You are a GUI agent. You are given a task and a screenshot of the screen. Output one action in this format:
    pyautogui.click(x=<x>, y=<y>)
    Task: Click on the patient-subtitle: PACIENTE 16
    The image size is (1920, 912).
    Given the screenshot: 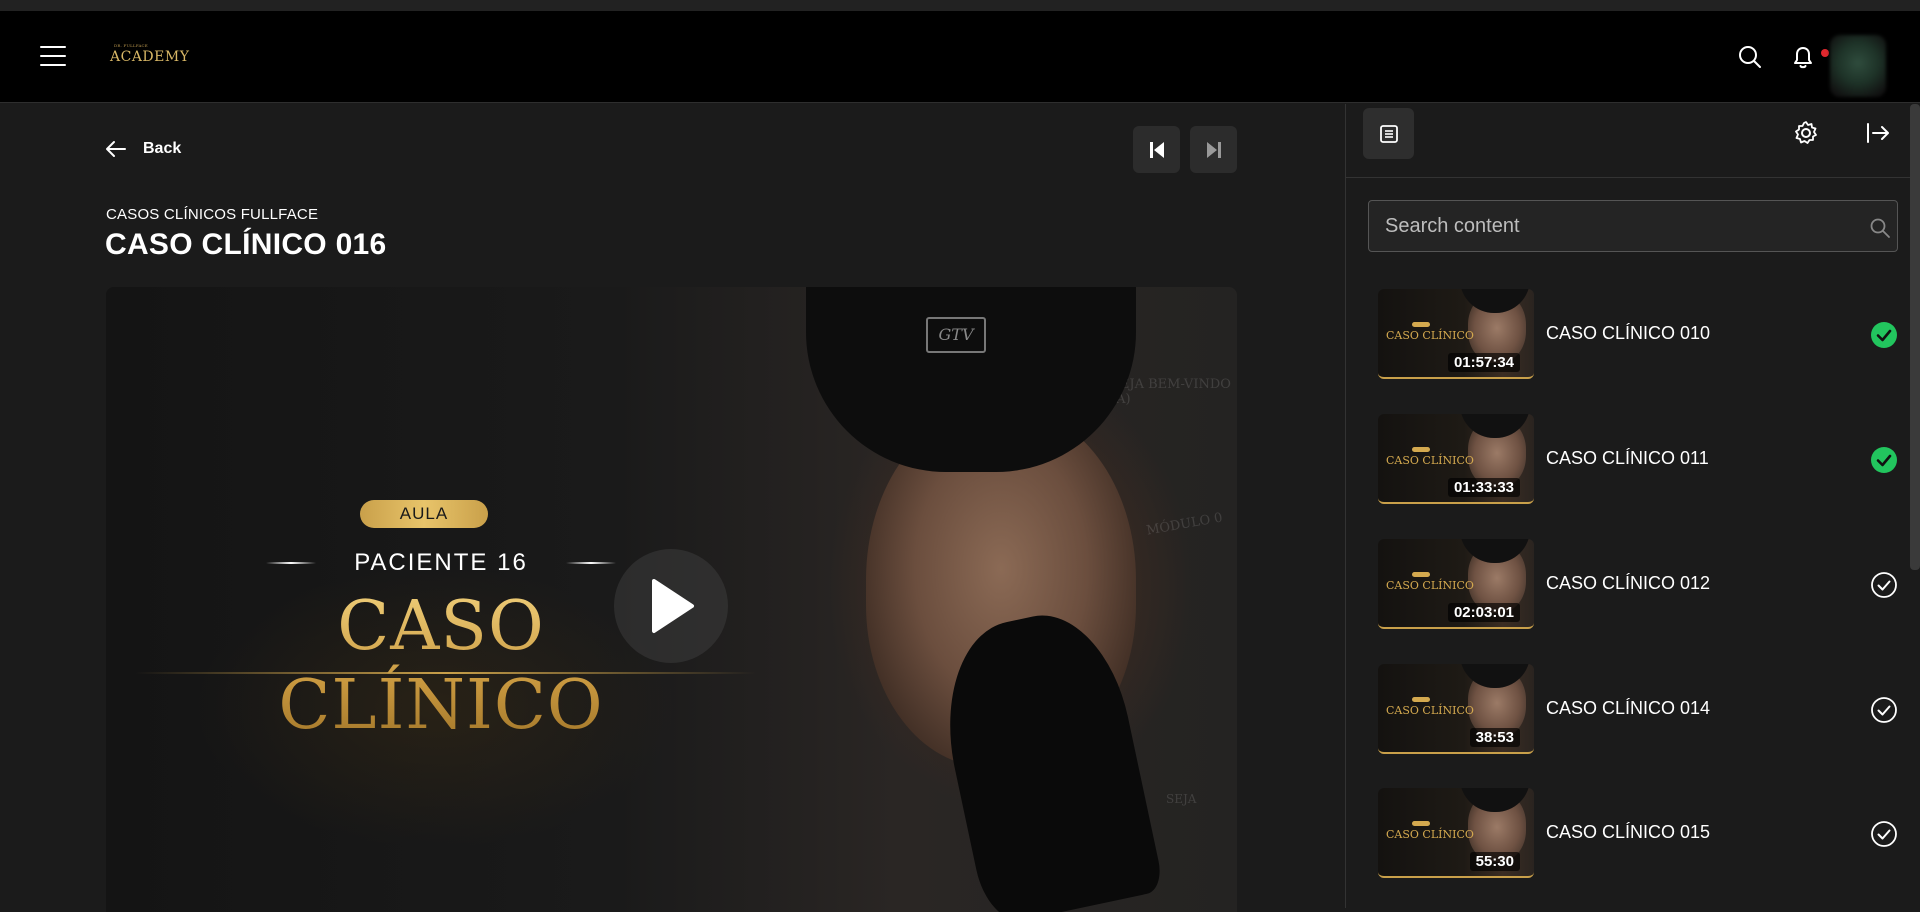 What is the action you would take?
    pyautogui.click(x=441, y=563)
    